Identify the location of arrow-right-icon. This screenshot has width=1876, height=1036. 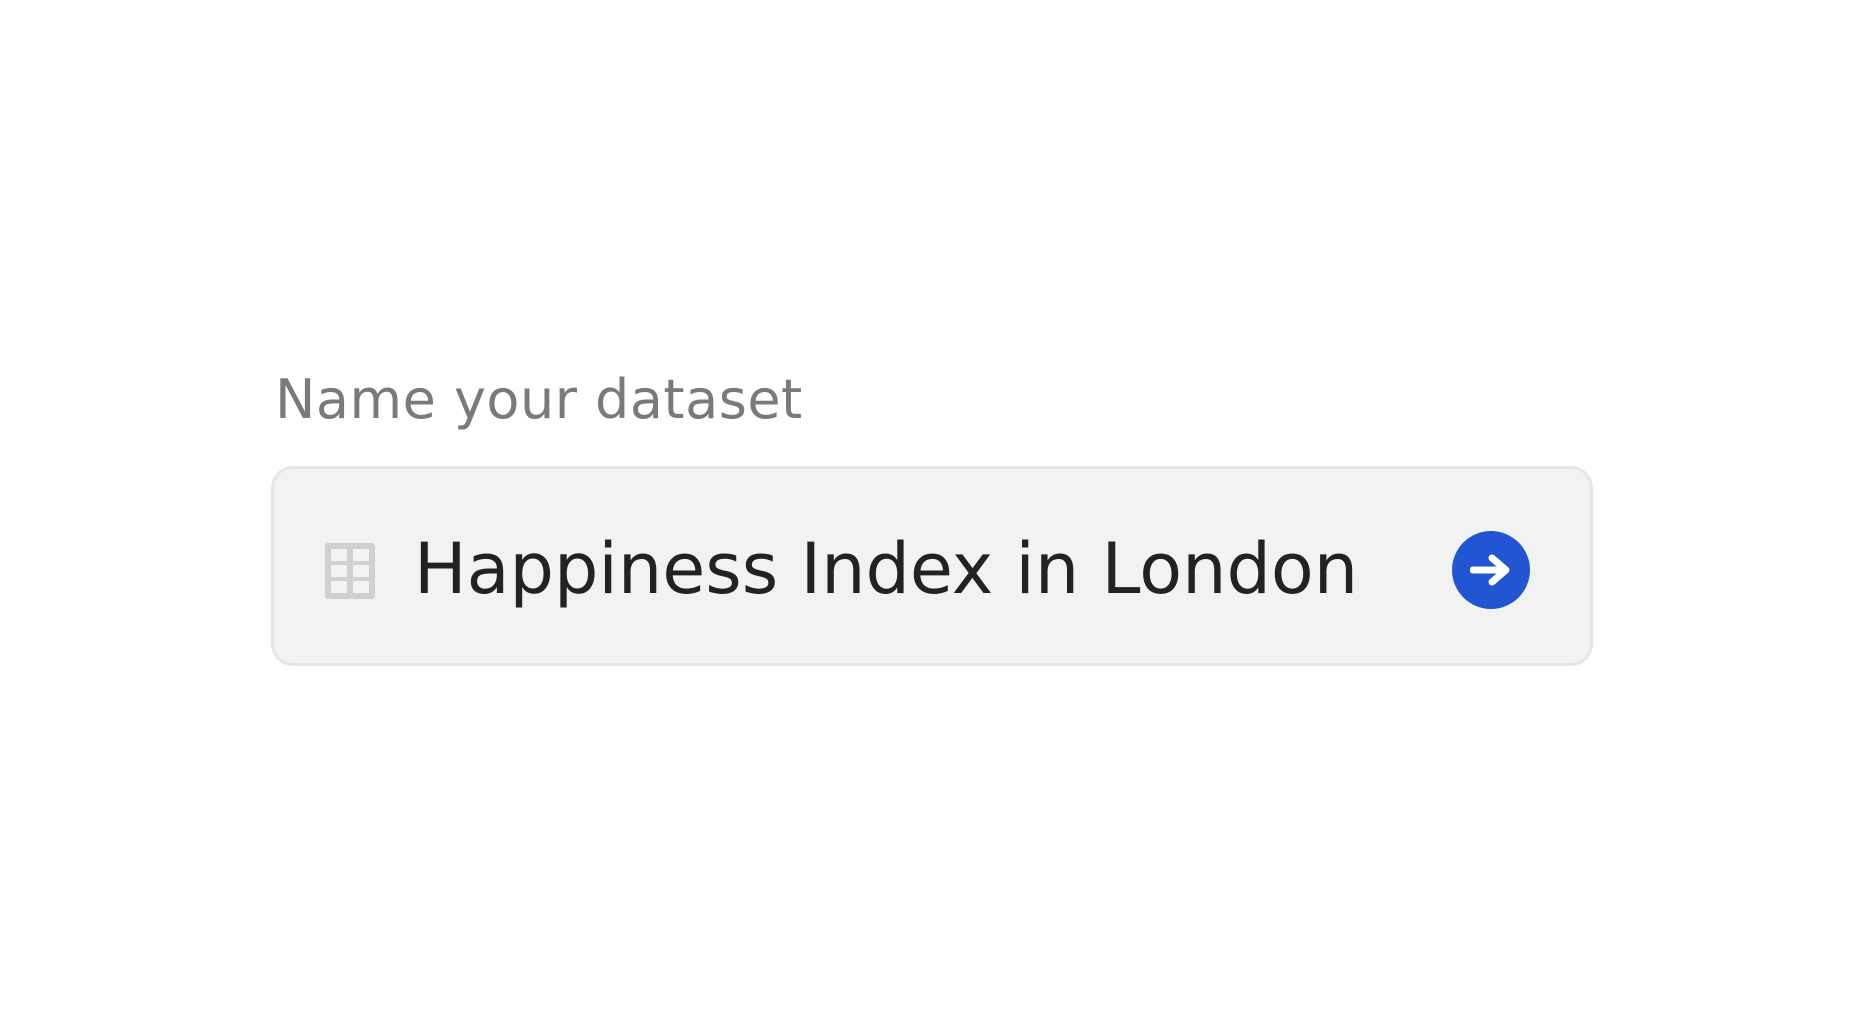
(1491, 570).